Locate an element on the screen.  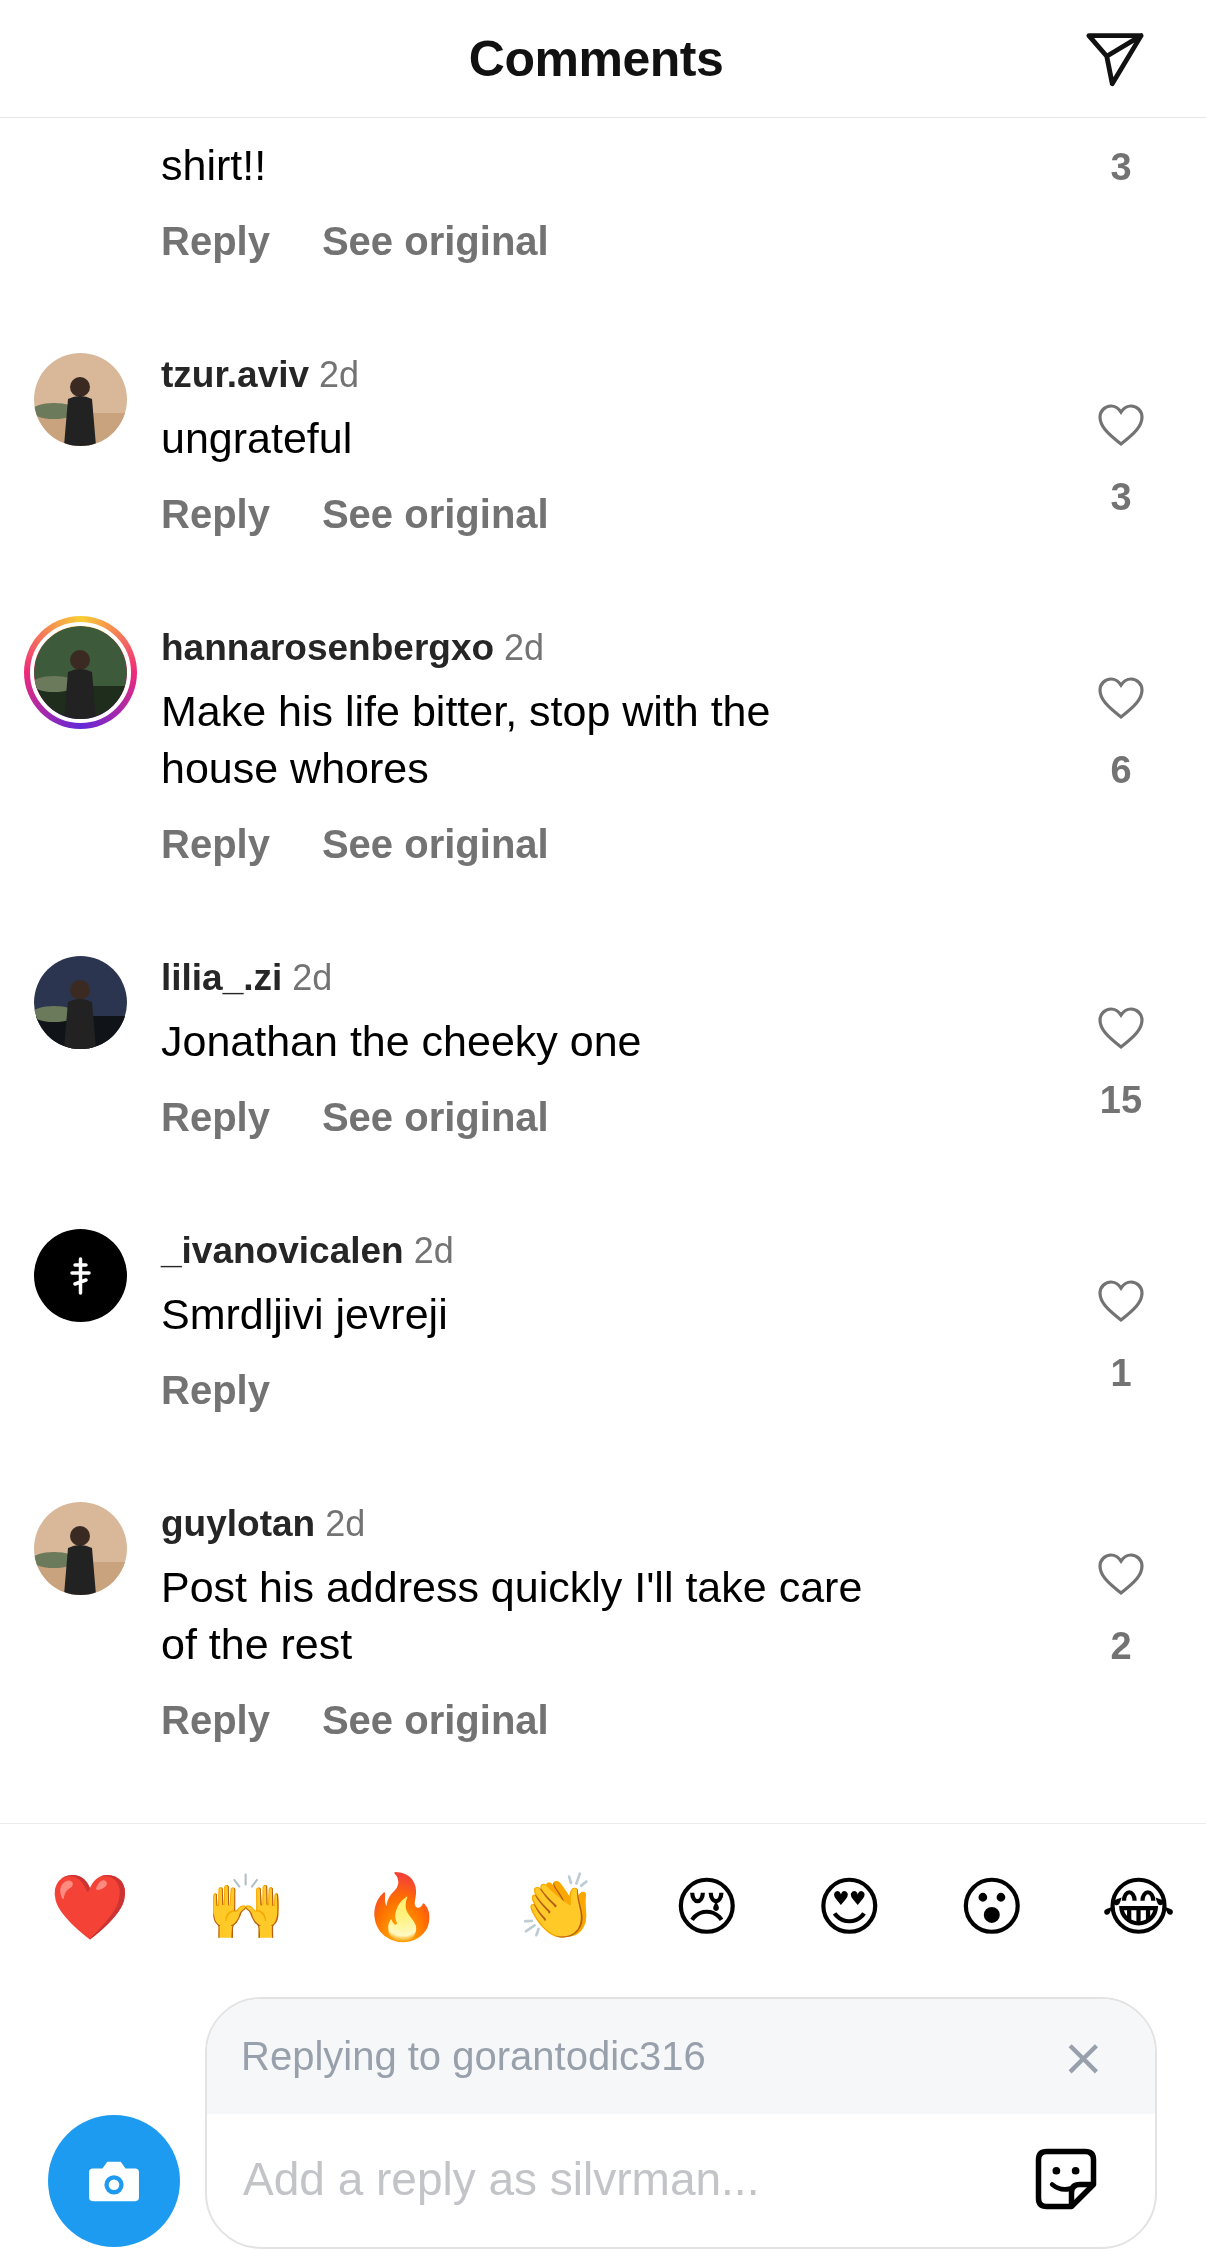
comment-text: Make his life bitter, stop with the house whores is located at coordinates (466, 740).